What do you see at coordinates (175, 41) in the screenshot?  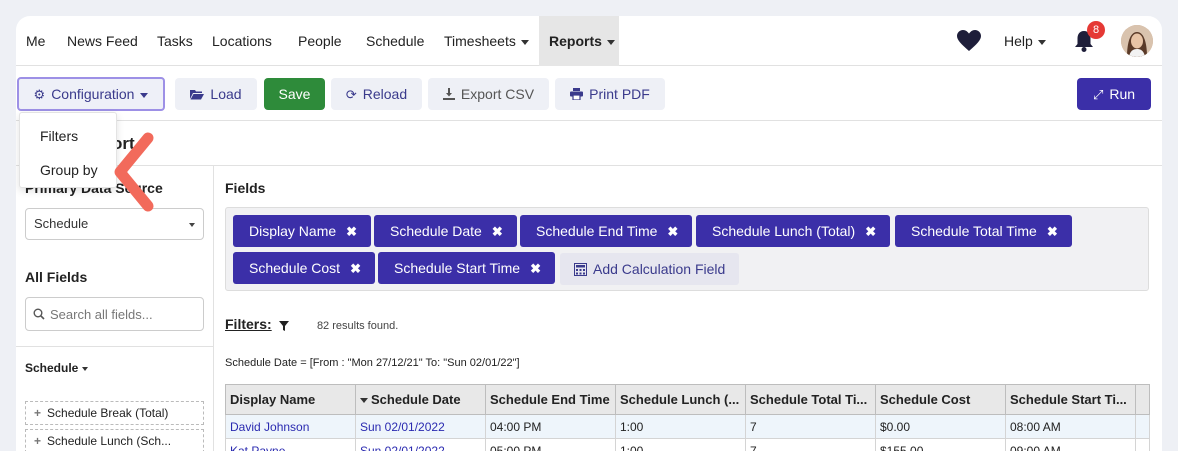 I see `nav-tasks: Tasks` at bounding box center [175, 41].